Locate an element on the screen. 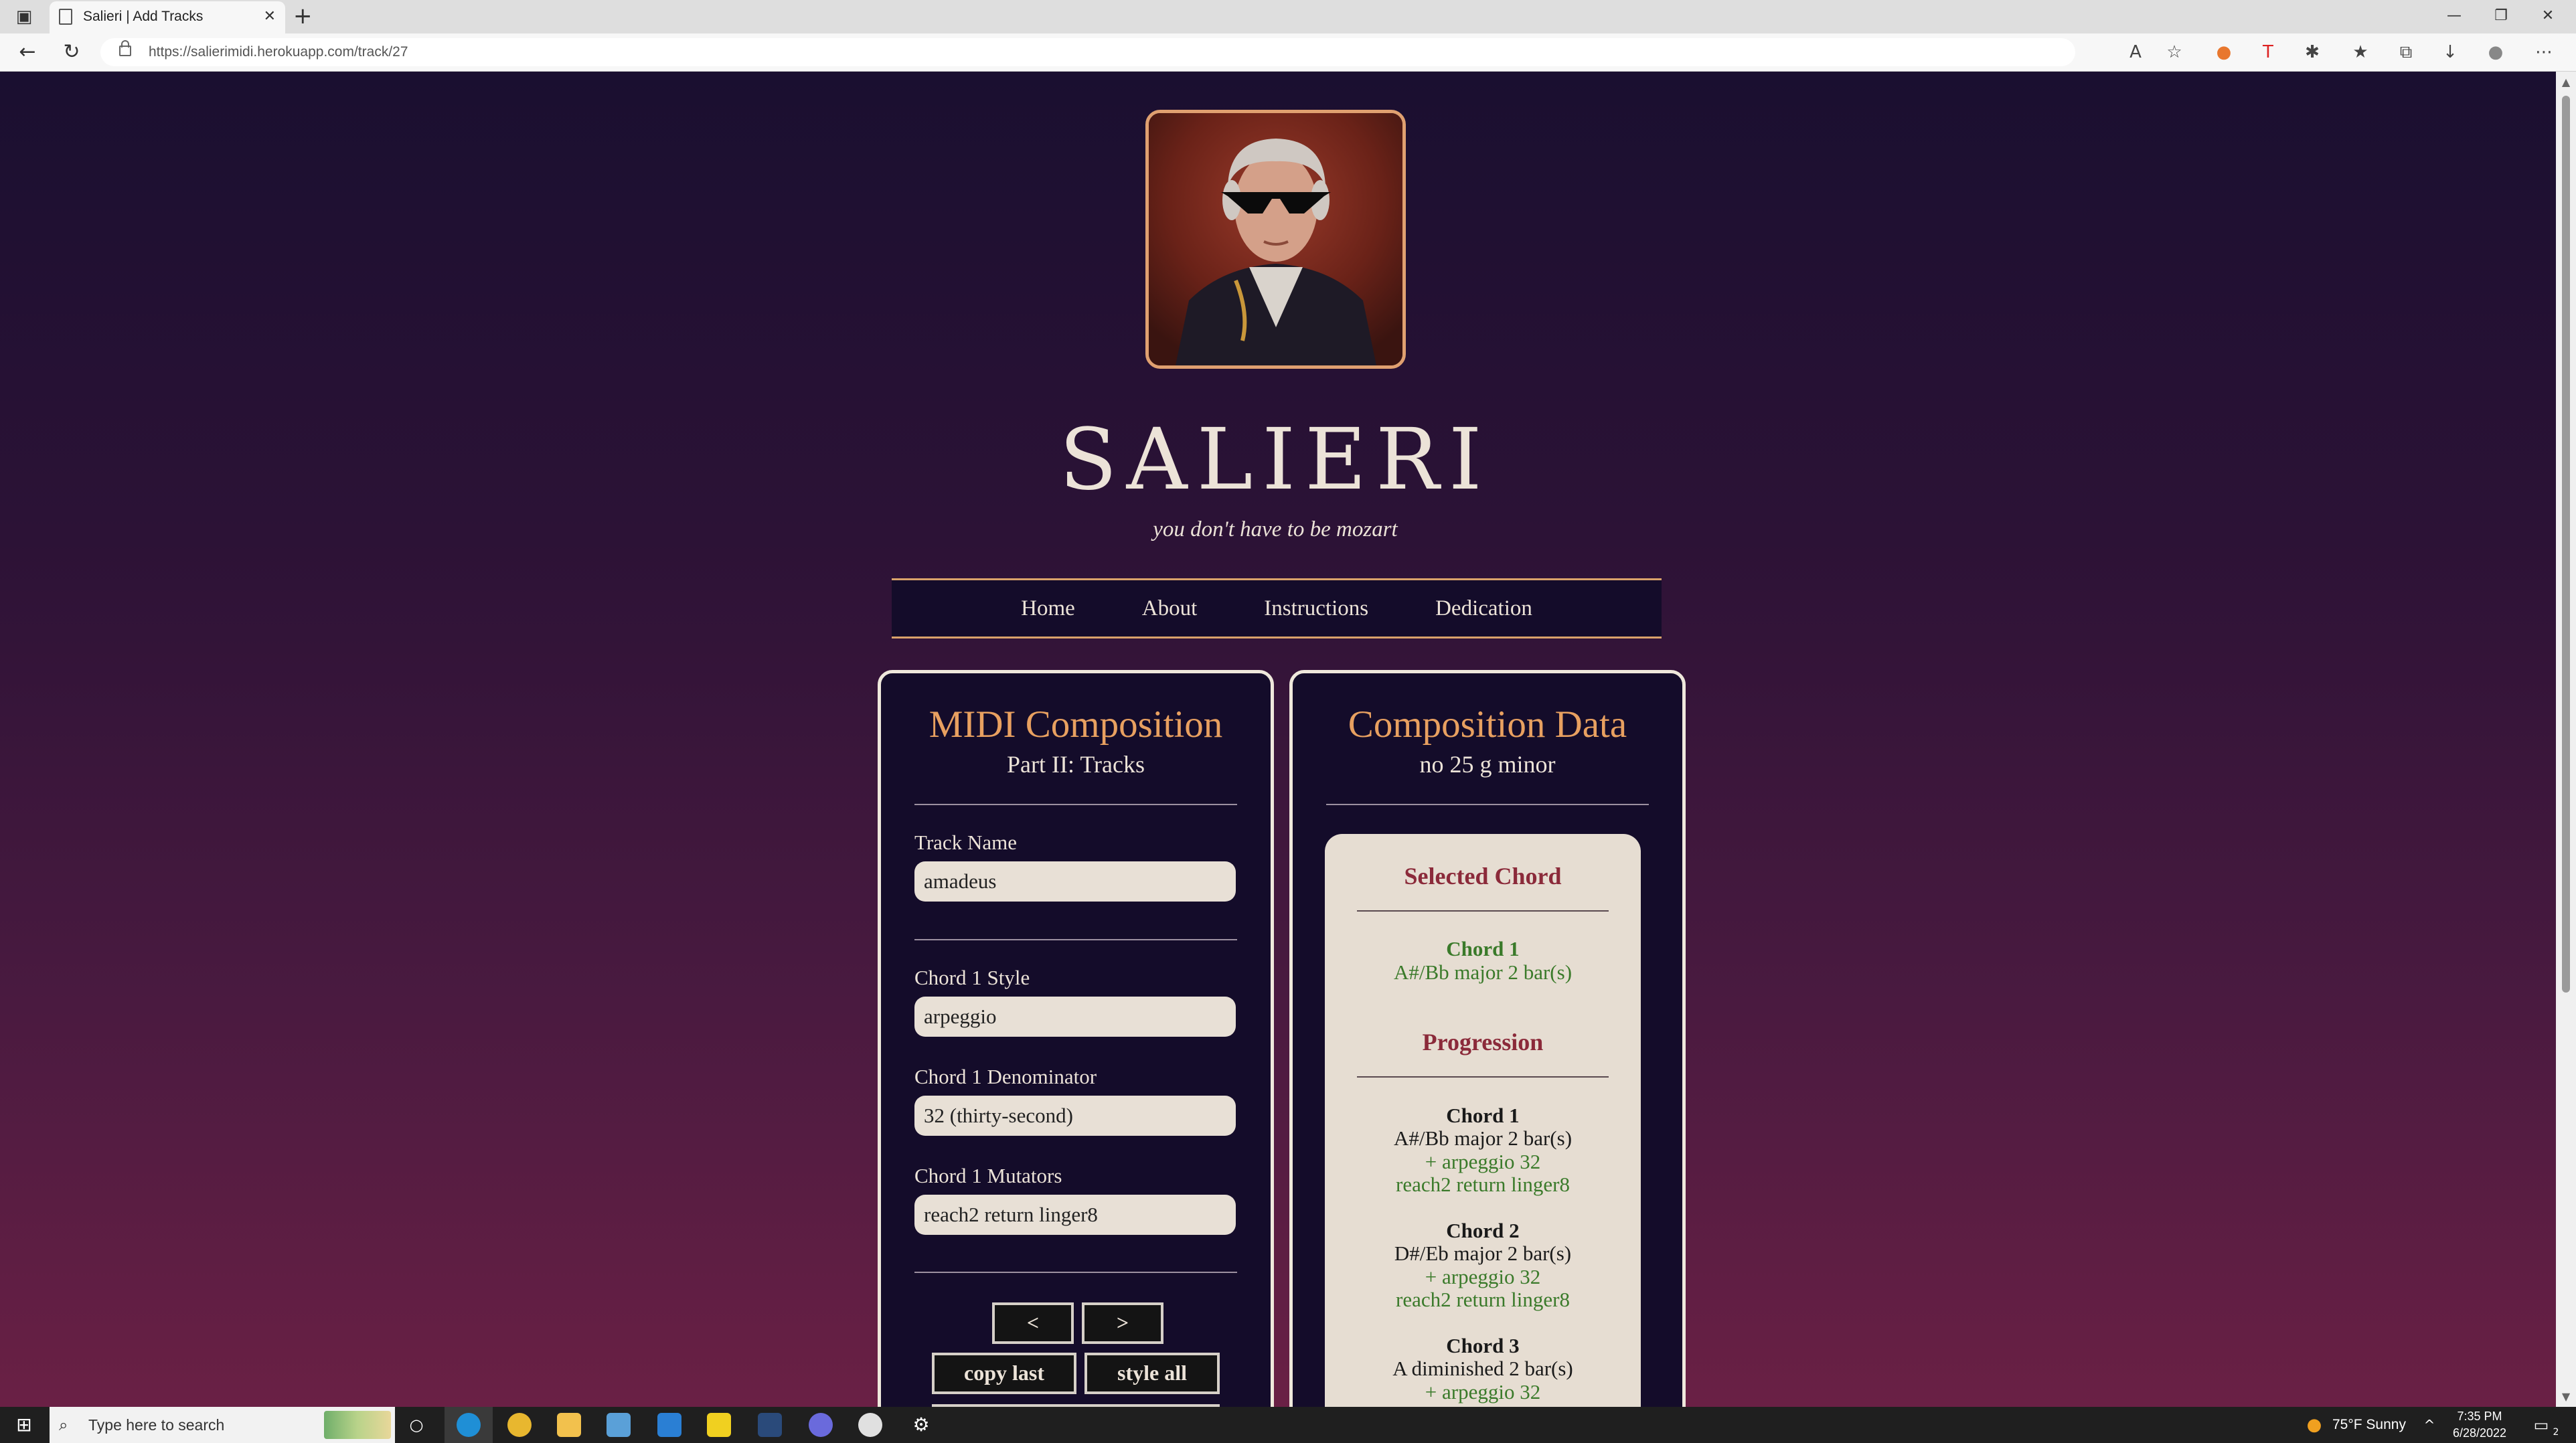  task-view-icon: ○ is located at coordinates (416, 1425).